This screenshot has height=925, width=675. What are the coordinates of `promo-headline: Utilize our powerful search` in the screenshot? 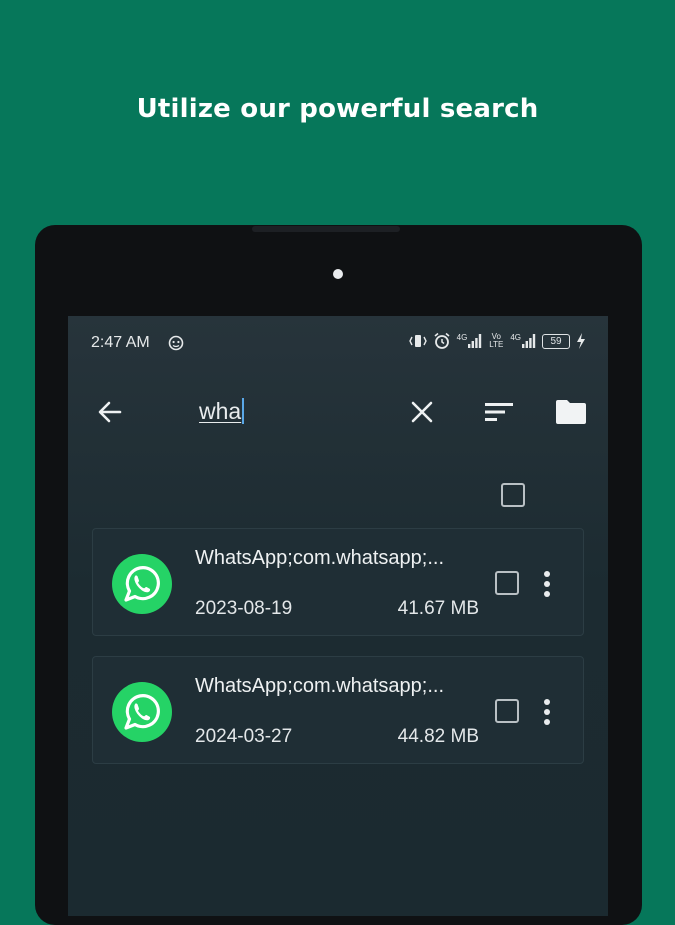 It's located at (337, 109).